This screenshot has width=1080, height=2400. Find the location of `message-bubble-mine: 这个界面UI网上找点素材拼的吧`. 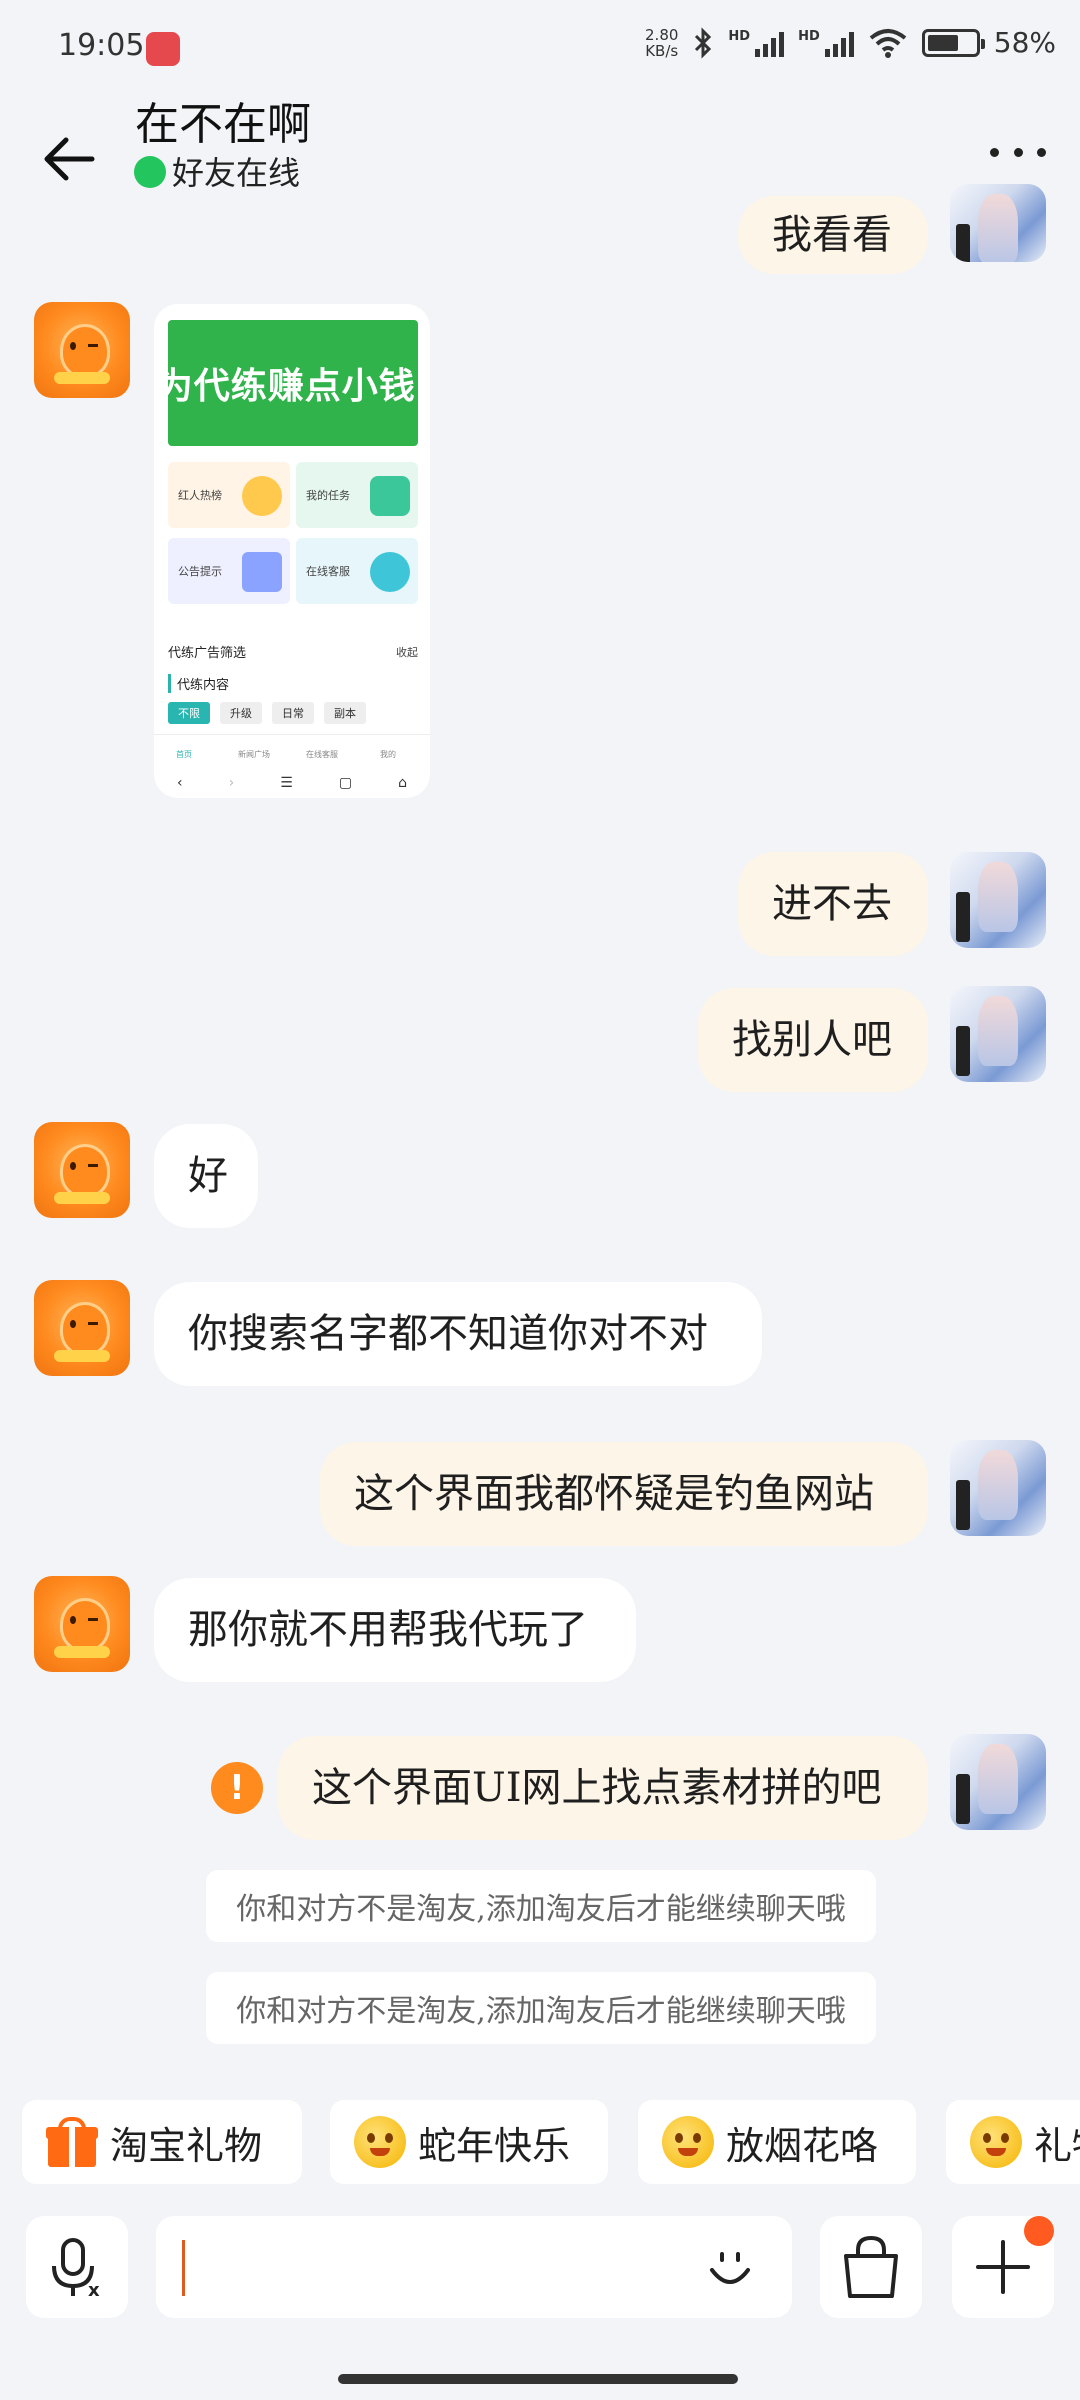

message-bubble-mine: 这个界面UI网上找点素材拼的吧 is located at coordinates (603, 1788).